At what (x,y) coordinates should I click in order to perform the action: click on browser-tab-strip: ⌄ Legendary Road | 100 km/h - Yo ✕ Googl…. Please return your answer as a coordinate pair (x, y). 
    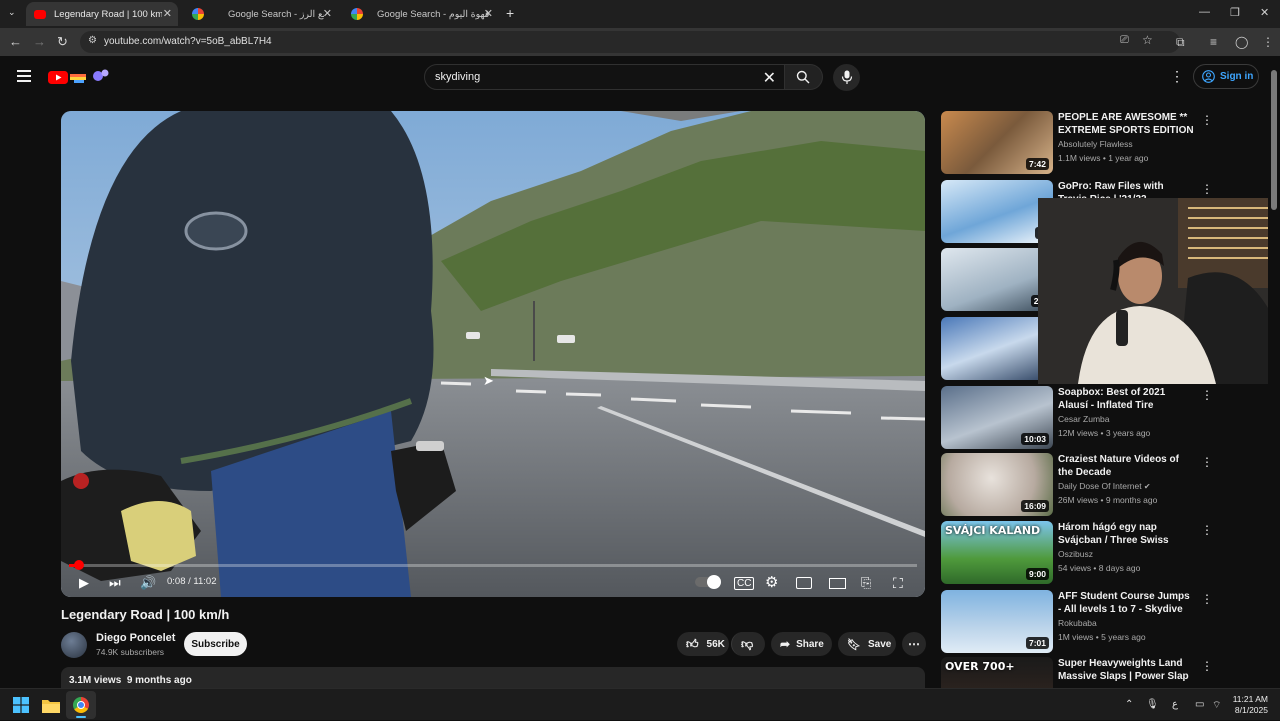
    Looking at the image, I should click on (640, 14).